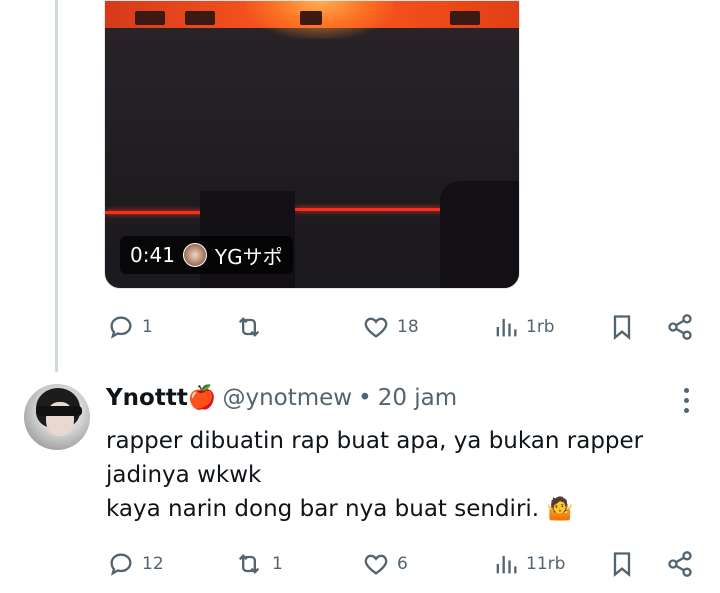  I want to click on reply-button: 1, so click(129, 327).